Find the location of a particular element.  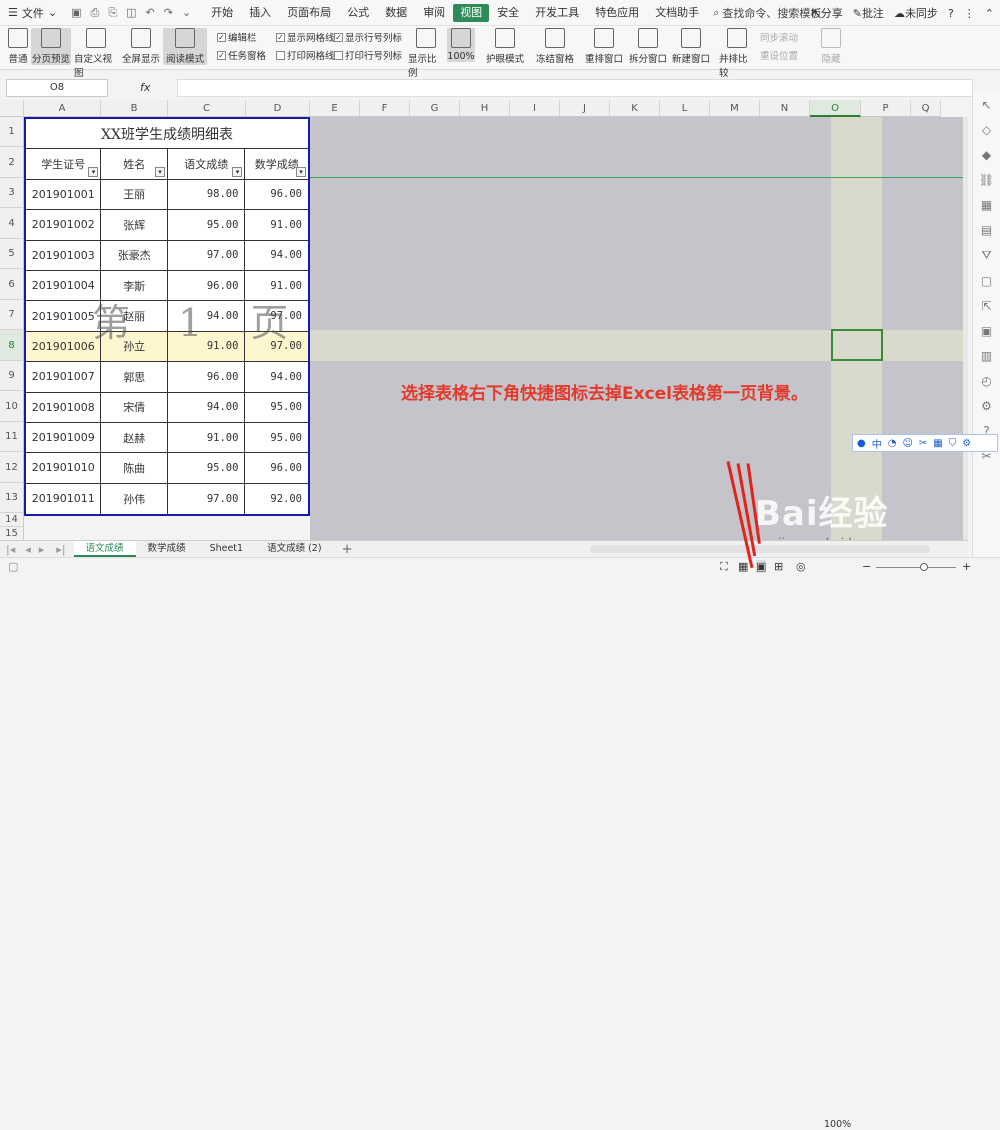

tab-10: 文档助手 is located at coordinates (677, 13).